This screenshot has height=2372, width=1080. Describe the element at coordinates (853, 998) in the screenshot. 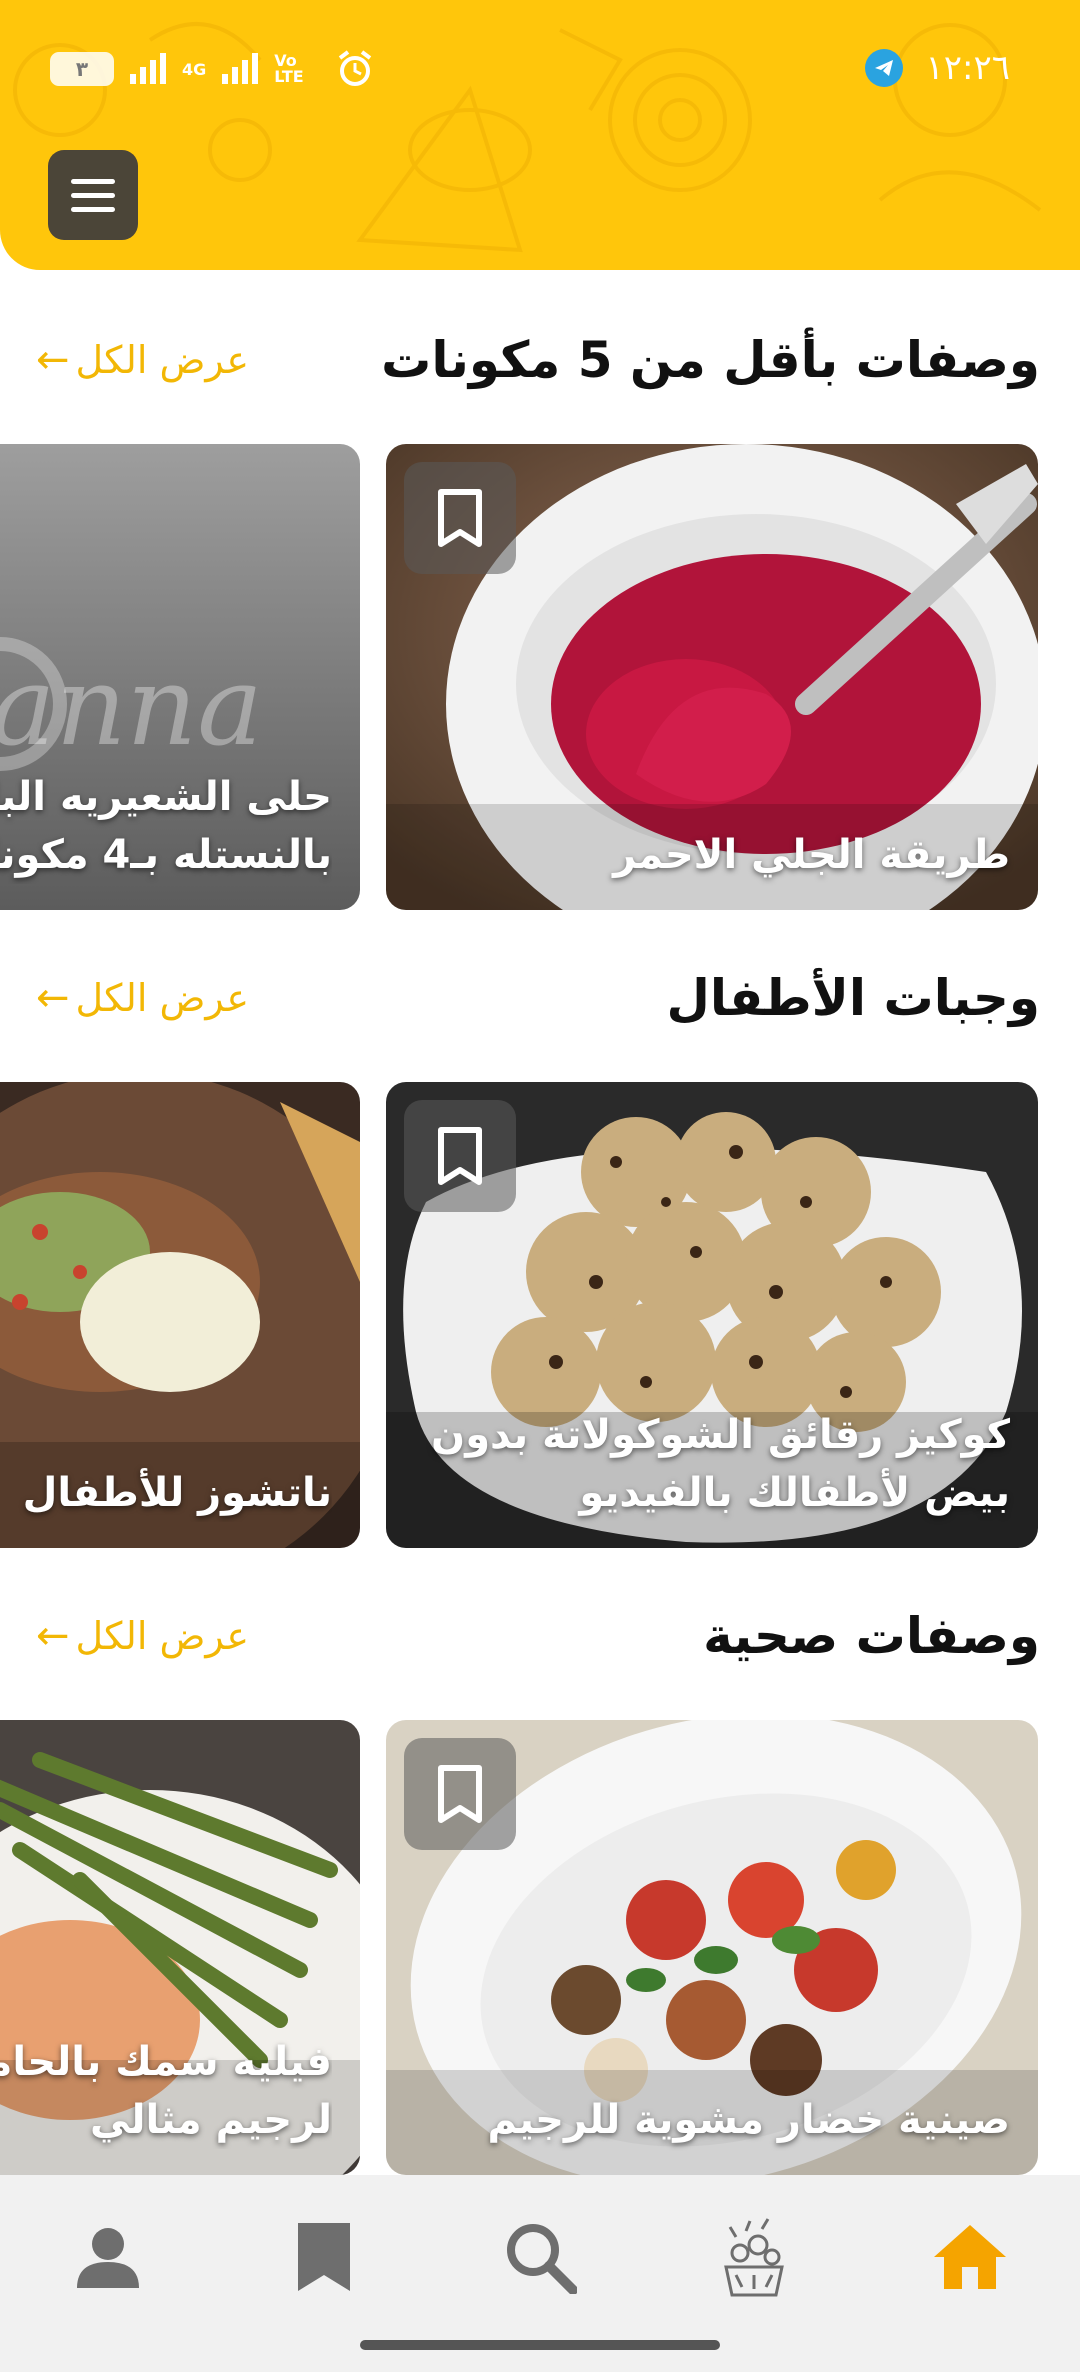

I see `section-title: وجبات الأطفال` at that location.